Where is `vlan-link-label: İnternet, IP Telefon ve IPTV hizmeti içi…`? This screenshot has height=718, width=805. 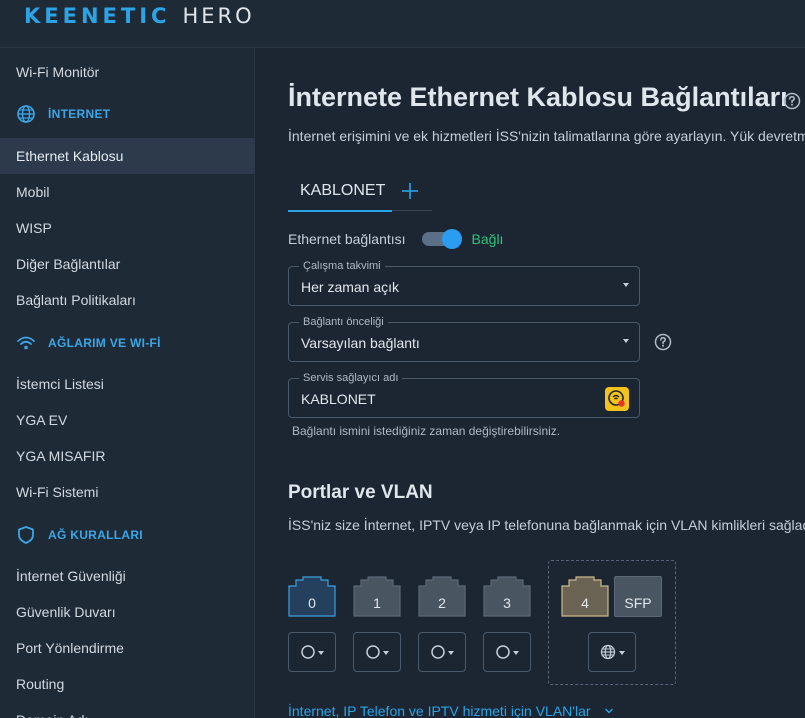 vlan-link-label: İnternet, IP Telefon ve IPTV hizmeti içi… is located at coordinates (439, 710).